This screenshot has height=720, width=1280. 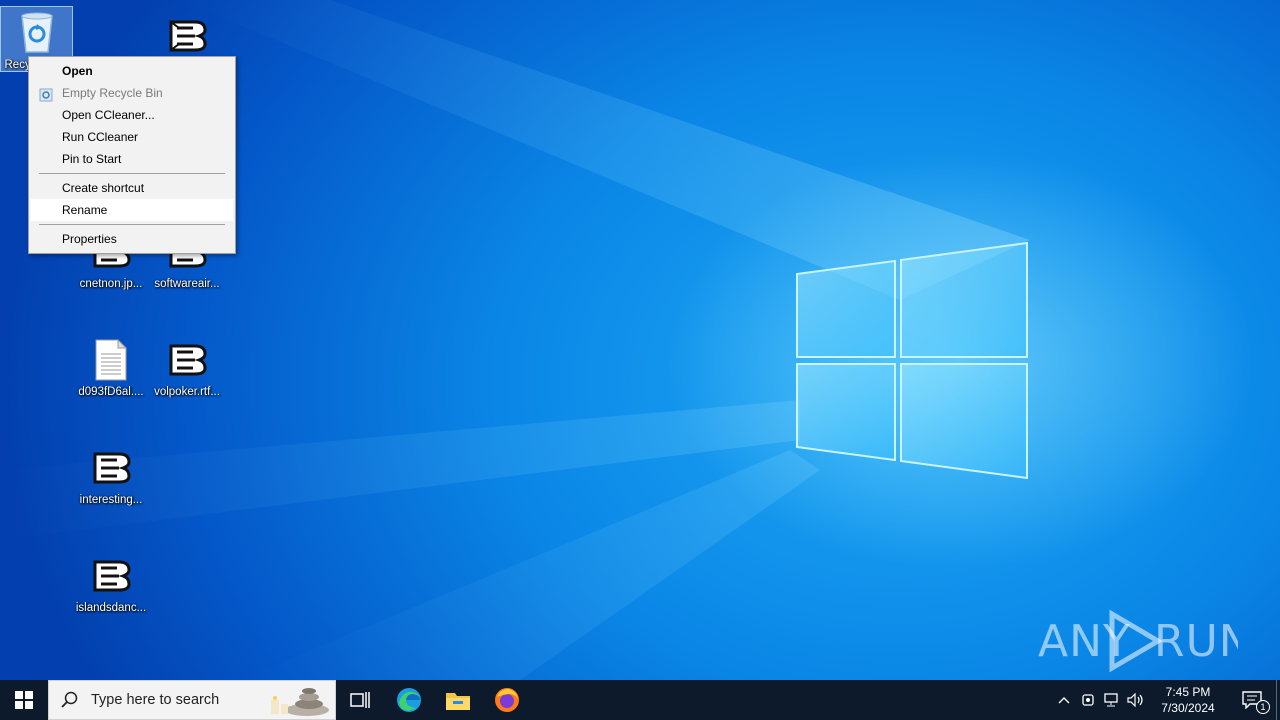 I want to click on svg-text: ANY, so click(x=1084, y=641).